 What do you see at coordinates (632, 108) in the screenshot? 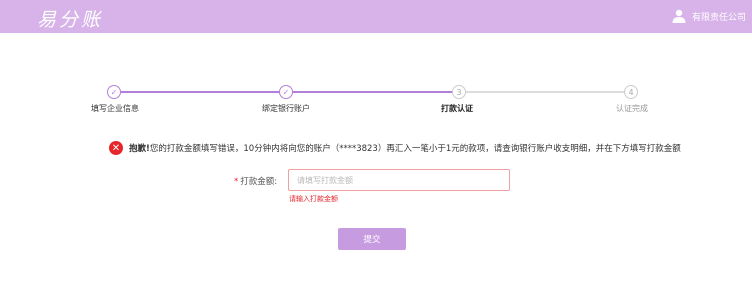
I see `step-label-complete: 认证完成` at bounding box center [632, 108].